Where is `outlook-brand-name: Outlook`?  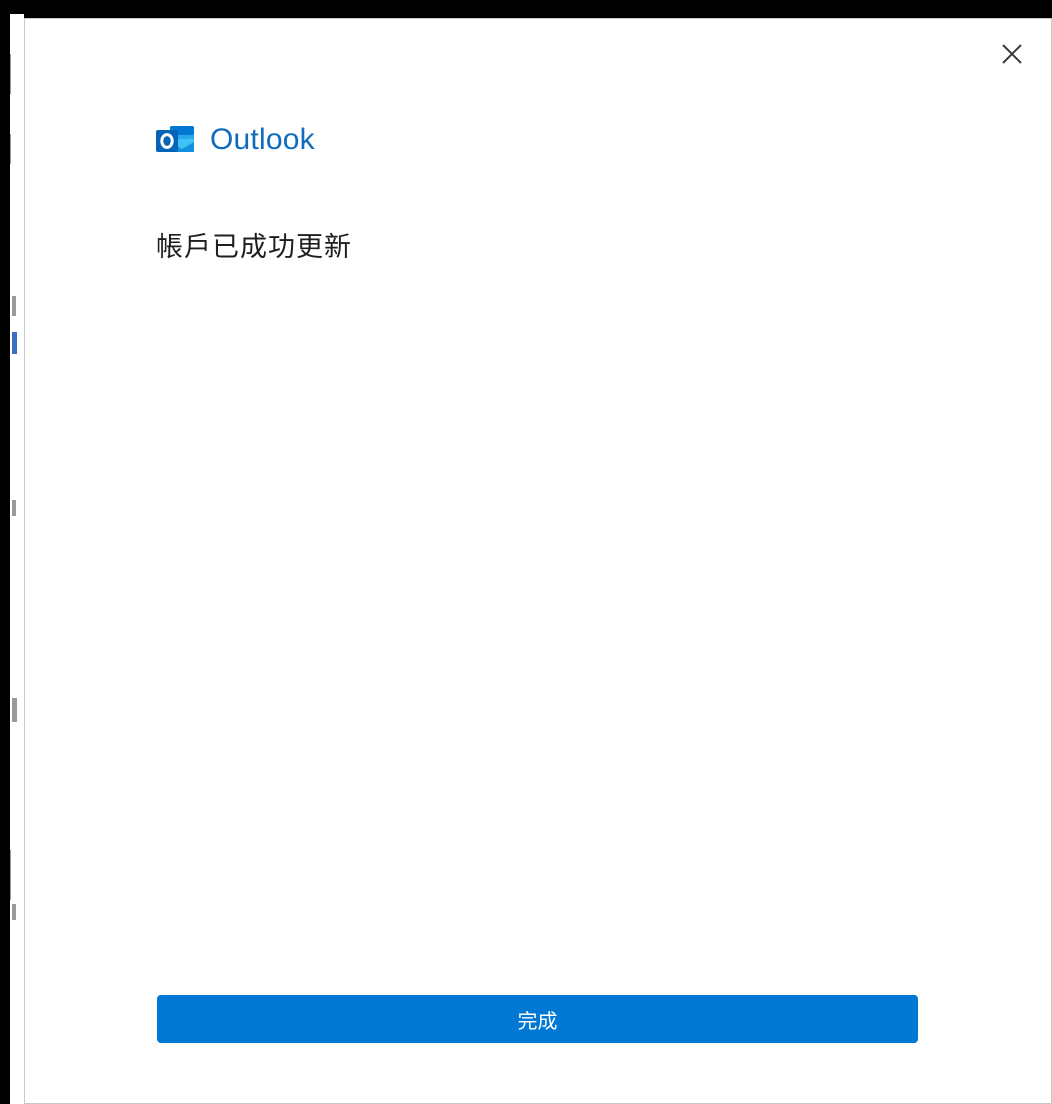
outlook-brand-name: Outlook is located at coordinates (262, 139).